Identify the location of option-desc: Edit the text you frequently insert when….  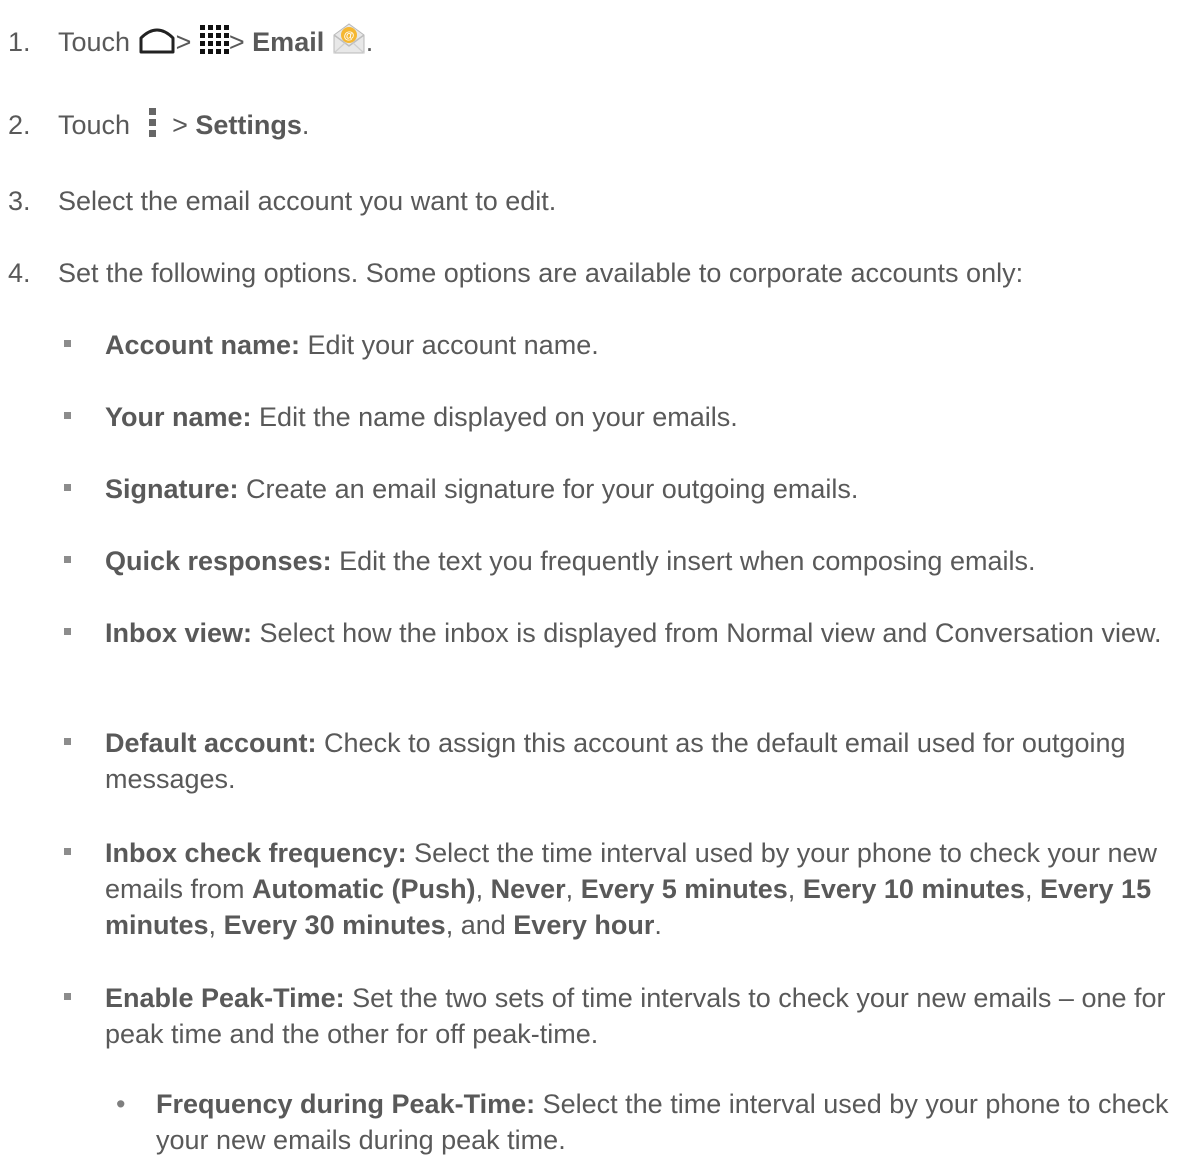
(687, 561).